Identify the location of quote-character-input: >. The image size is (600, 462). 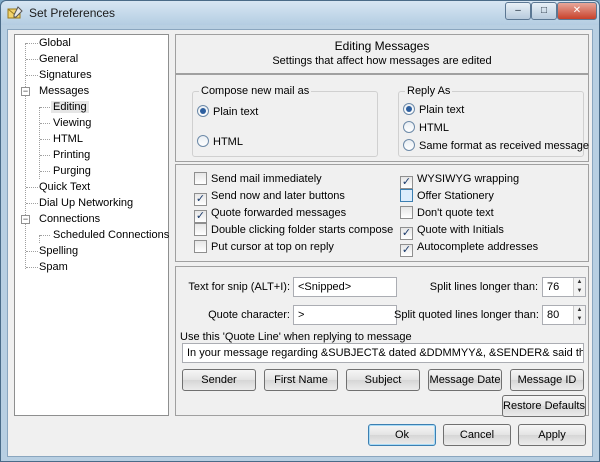
(345, 315).